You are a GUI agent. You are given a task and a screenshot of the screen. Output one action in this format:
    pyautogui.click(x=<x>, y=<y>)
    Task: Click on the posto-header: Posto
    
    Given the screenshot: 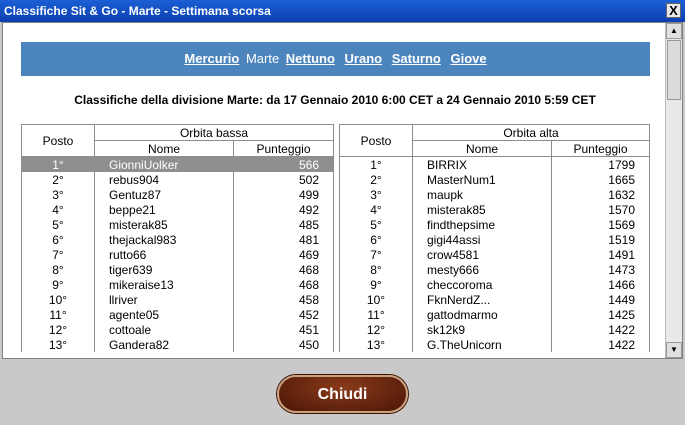 What is the action you would take?
    pyautogui.click(x=58, y=140)
    